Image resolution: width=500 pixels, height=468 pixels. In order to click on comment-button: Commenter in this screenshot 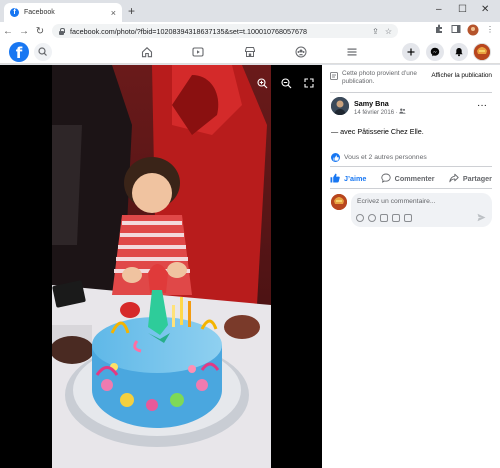, I will do `click(407, 178)`.